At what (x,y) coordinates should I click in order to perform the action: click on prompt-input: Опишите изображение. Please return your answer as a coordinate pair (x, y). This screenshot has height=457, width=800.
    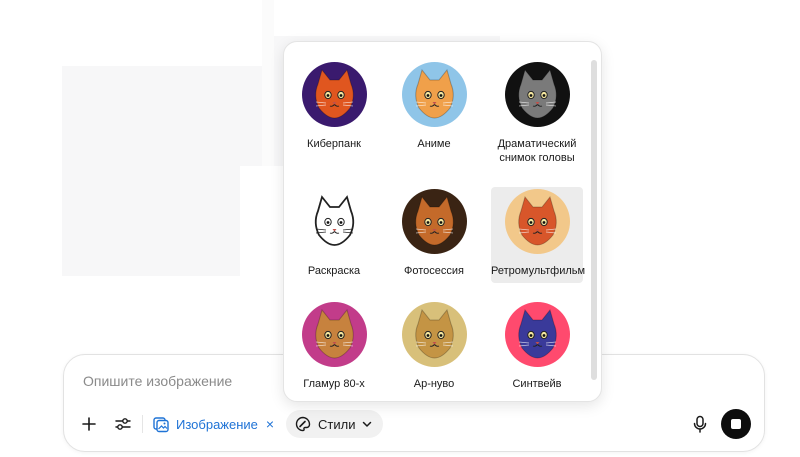
    Looking at the image, I should click on (157, 381).